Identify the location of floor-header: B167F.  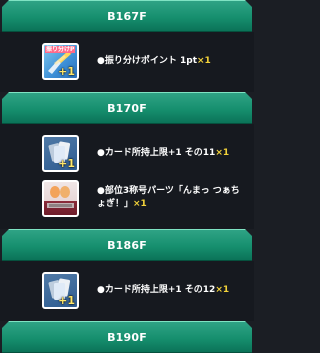
(127, 16).